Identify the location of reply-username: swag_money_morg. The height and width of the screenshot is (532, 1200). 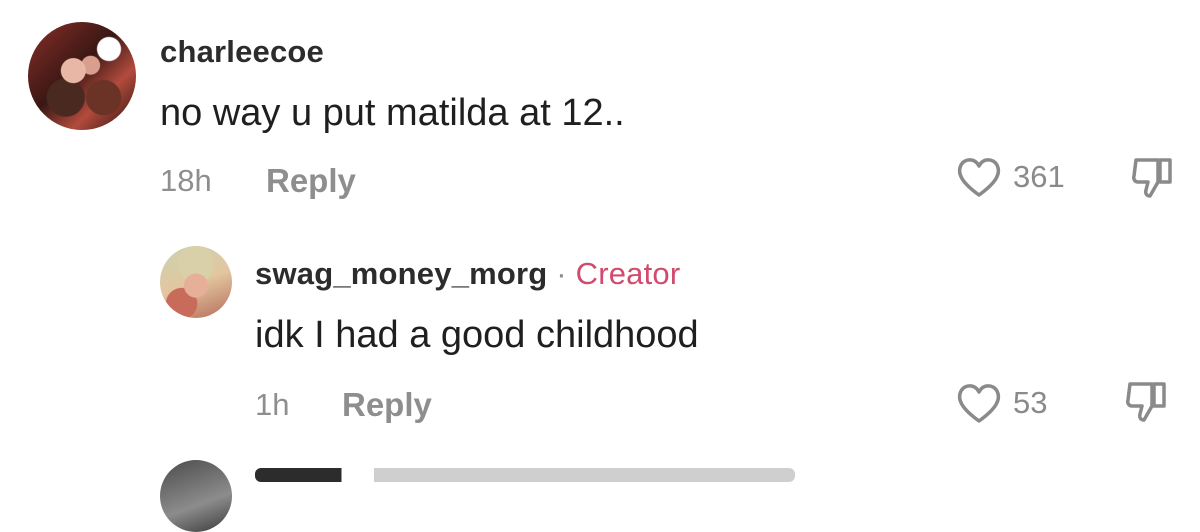
(401, 273).